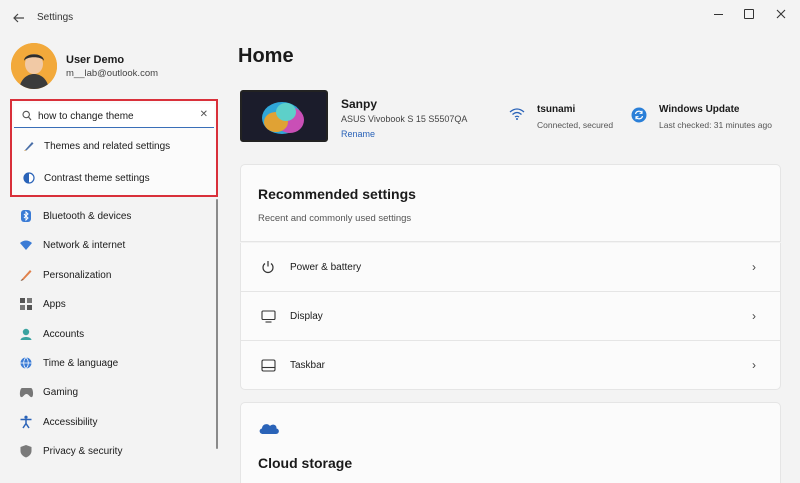  I want to click on device-name: Sanpy, so click(359, 104).